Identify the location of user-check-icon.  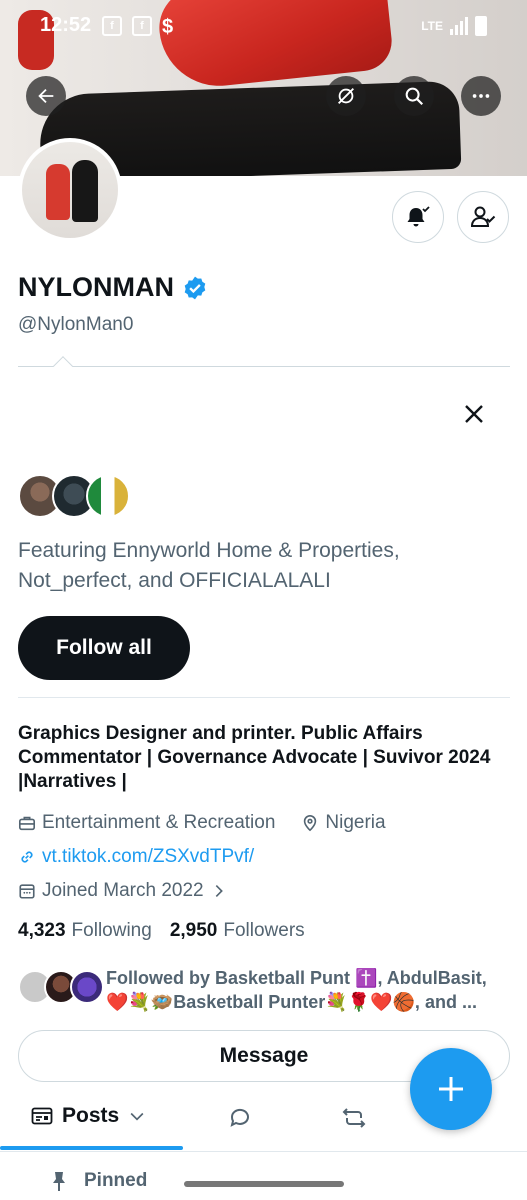
(483, 216).